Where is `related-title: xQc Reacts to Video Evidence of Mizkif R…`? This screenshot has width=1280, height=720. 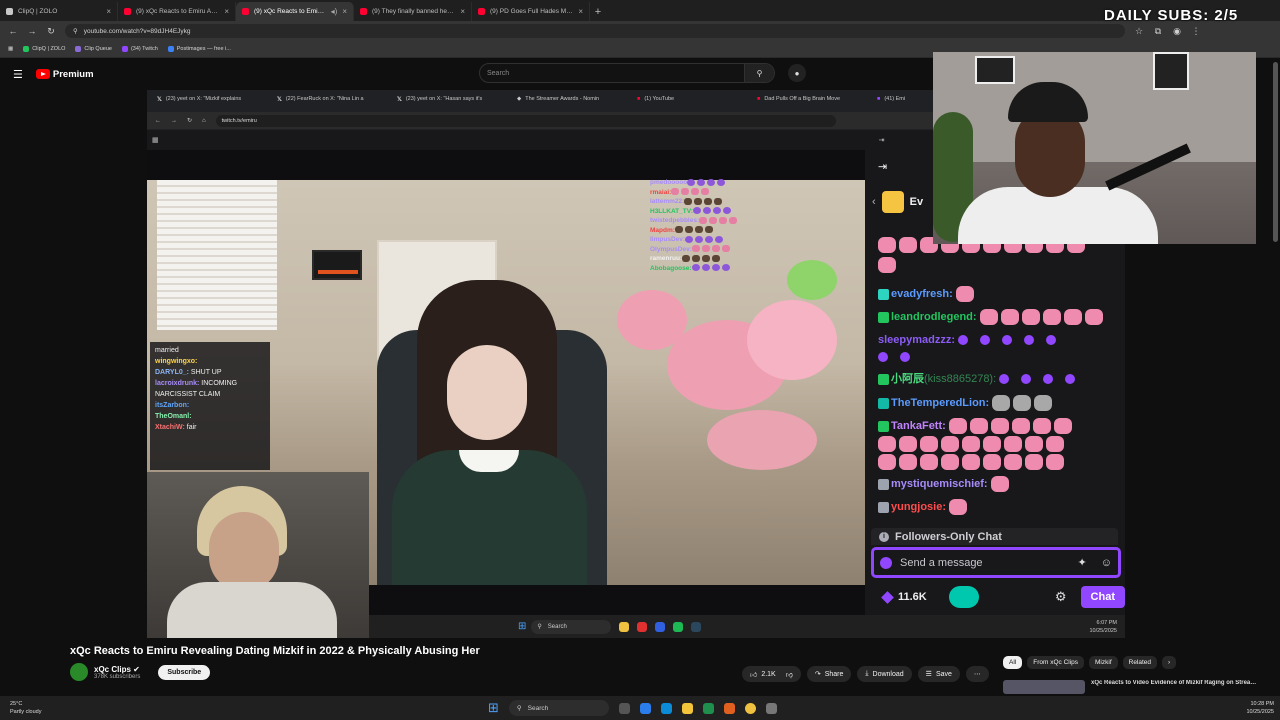 related-title: xQc Reacts to Video Evidence of Mizkif R… is located at coordinates (1176, 687).